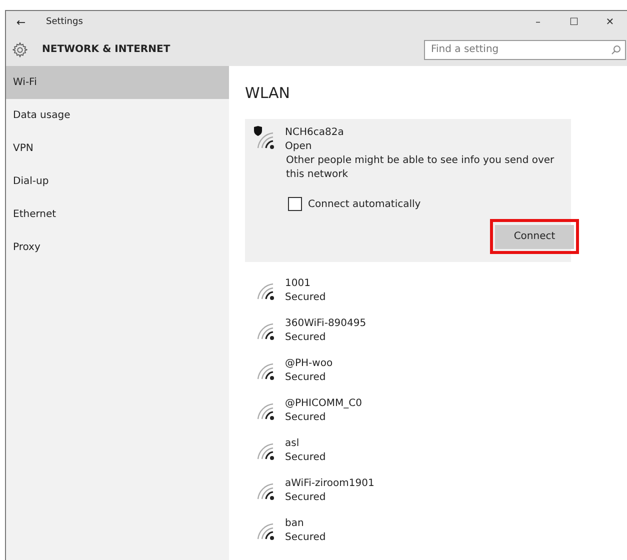  I want to click on checkbox-label: Connect automatically, so click(364, 204).